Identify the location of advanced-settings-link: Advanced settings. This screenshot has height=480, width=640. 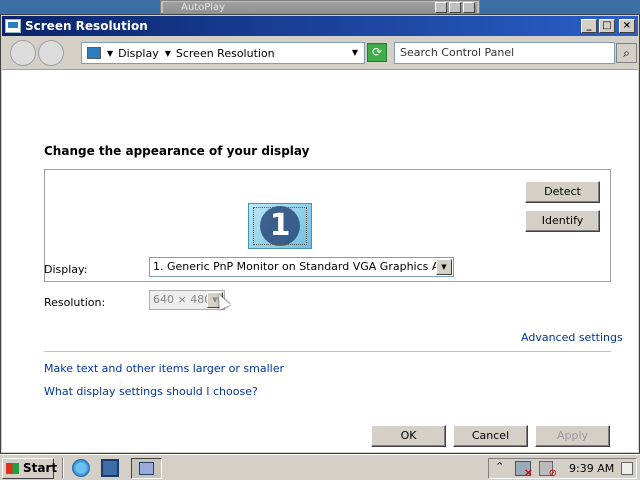
(572, 337).